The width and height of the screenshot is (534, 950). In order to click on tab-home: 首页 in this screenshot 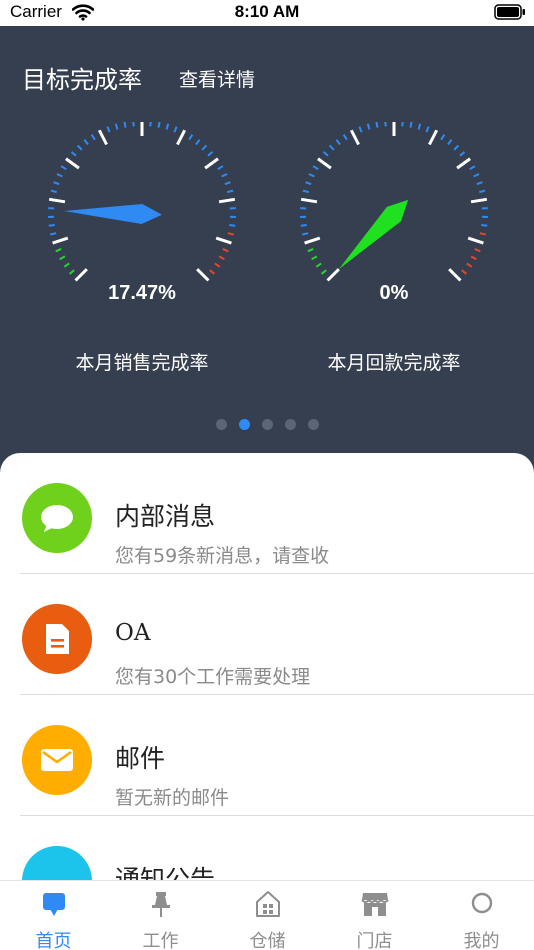, I will do `click(53, 915)`.